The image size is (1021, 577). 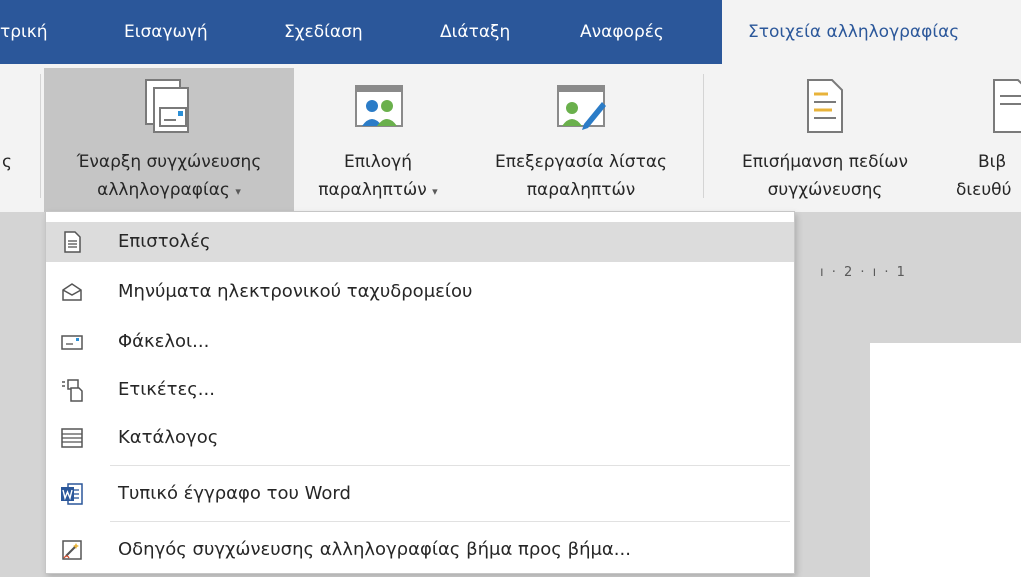 I want to click on edit-recipient-list-button: Επεξεργασία λίστας παραληπτών, so click(x=581, y=140).